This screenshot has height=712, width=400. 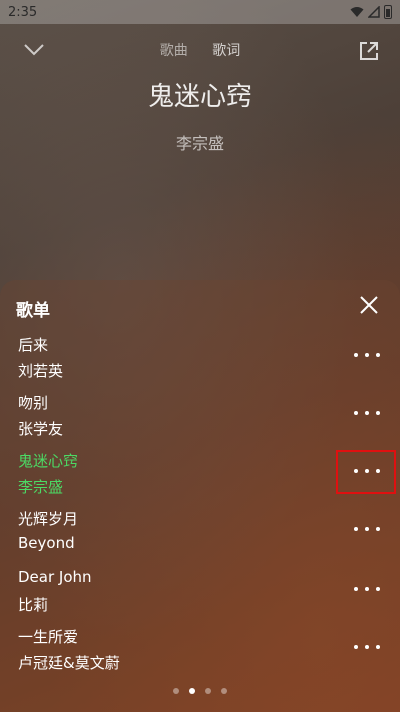 I want to click on page-indicator, so click(x=200, y=691).